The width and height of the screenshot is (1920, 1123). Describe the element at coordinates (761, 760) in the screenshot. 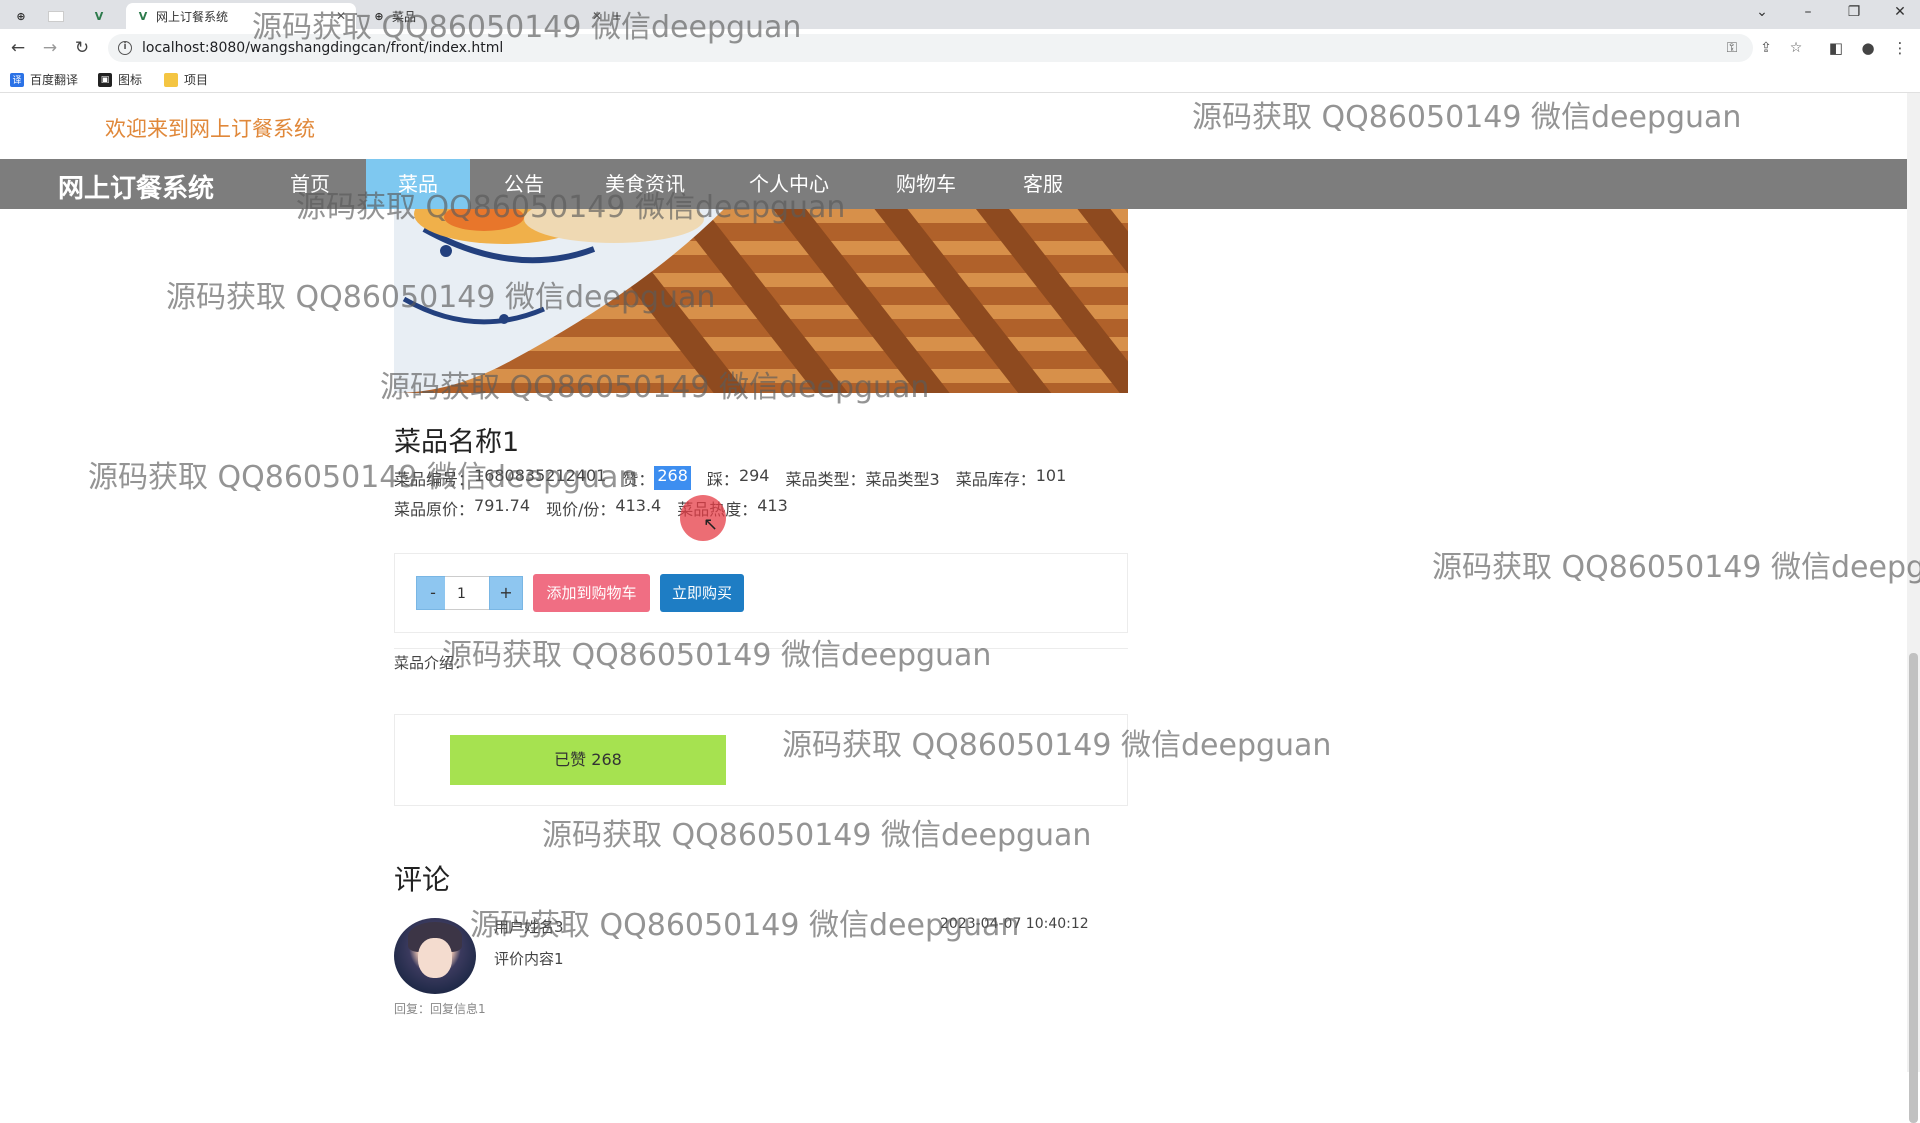

I see `like-panel: 已赞 268` at that location.